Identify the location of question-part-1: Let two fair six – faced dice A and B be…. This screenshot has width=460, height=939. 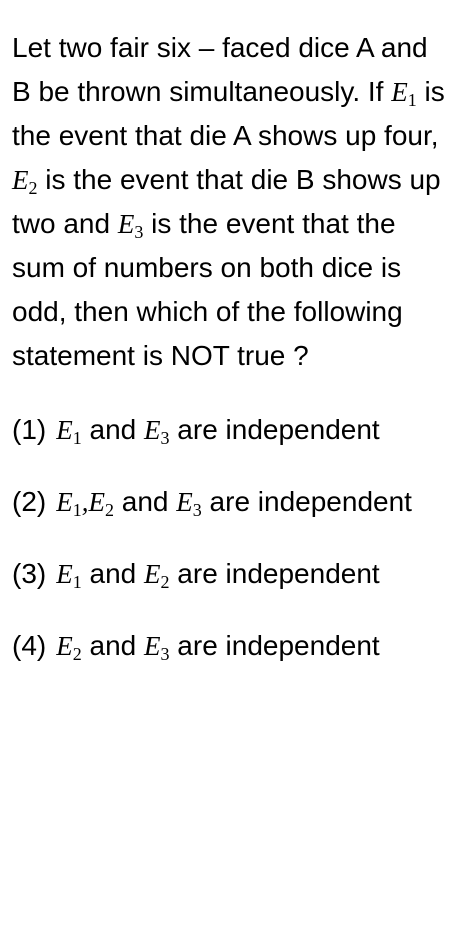
(220, 69).